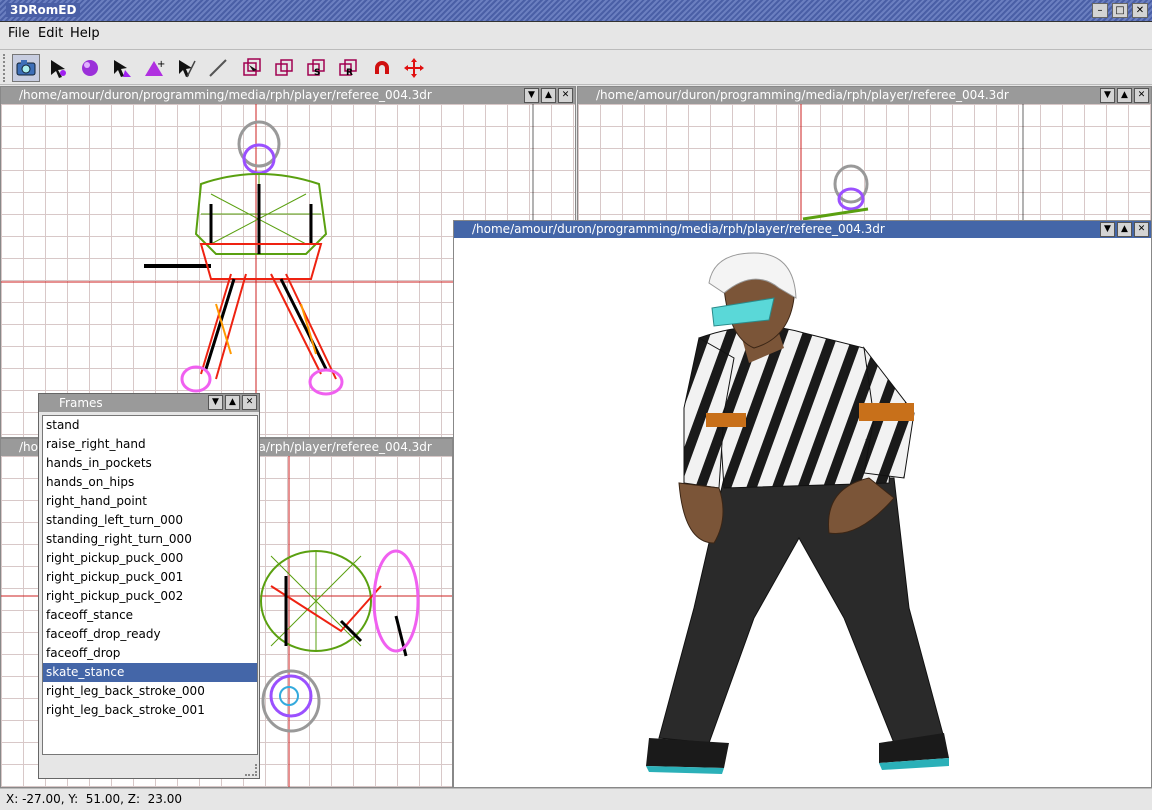  What do you see at coordinates (317, 73) in the screenshot?
I see `svg-text: S` at bounding box center [317, 73].